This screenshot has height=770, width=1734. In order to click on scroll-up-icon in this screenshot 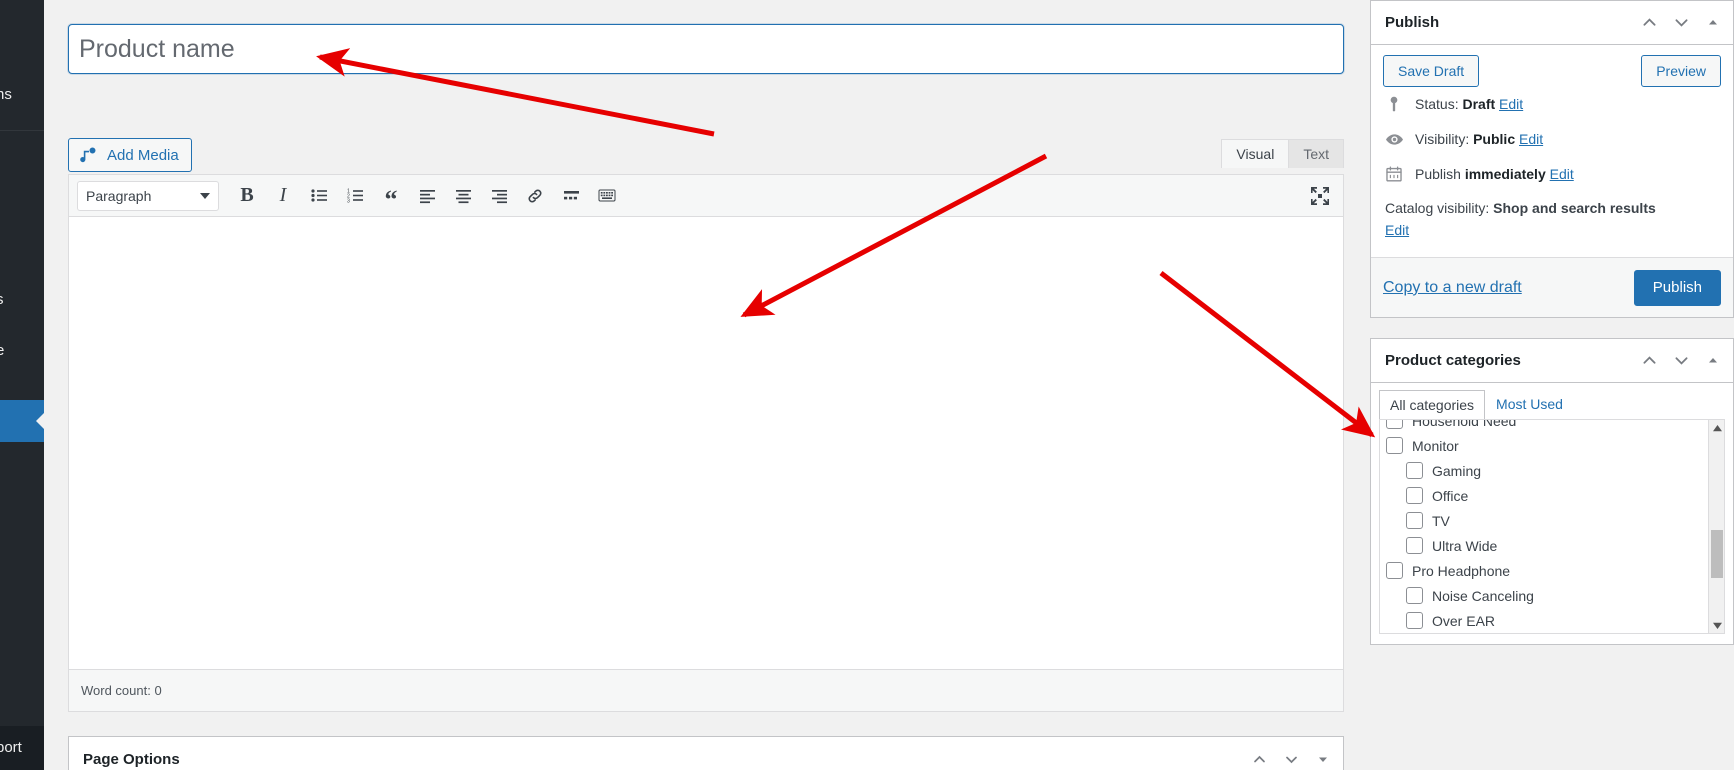, I will do `click(1716, 428)`.